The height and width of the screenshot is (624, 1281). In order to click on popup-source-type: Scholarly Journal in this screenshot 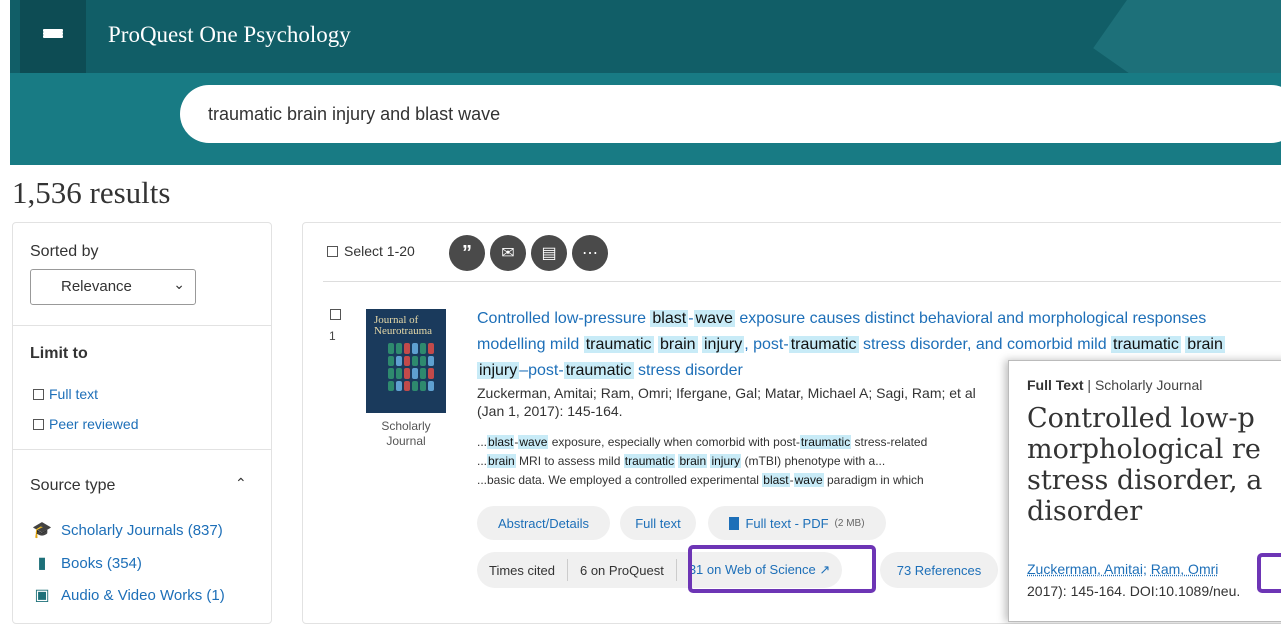, I will do `click(1148, 385)`.